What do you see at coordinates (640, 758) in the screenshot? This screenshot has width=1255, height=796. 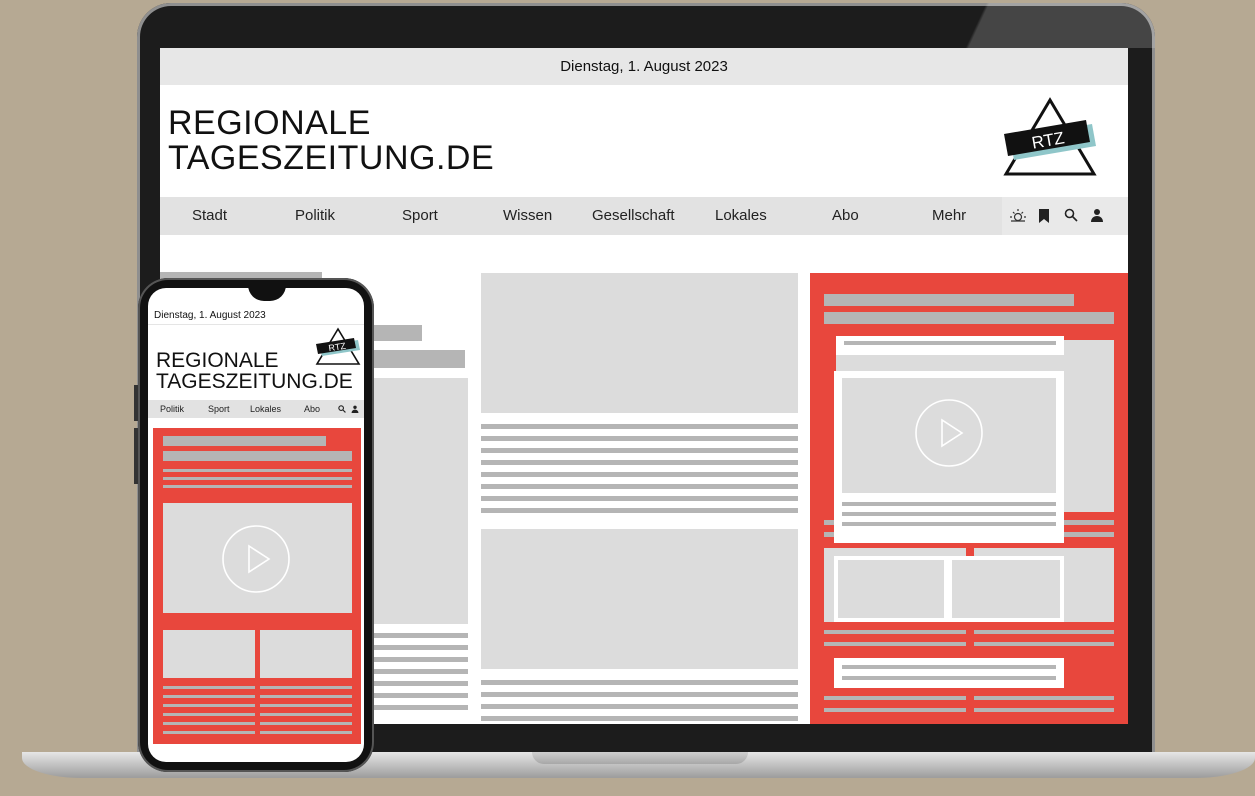 I see `laptop-base-notch` at bounding box center [640, 758].